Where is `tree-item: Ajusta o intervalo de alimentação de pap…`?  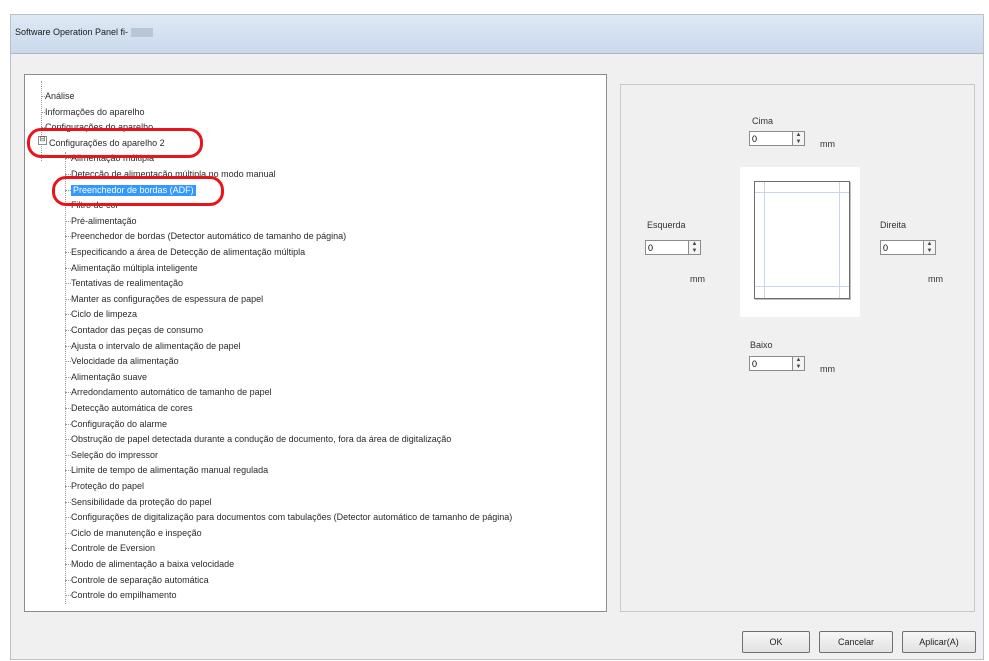 tree-item: Ajusta o intervalo de alimentação de pap… is located at coordinates (156, 346).